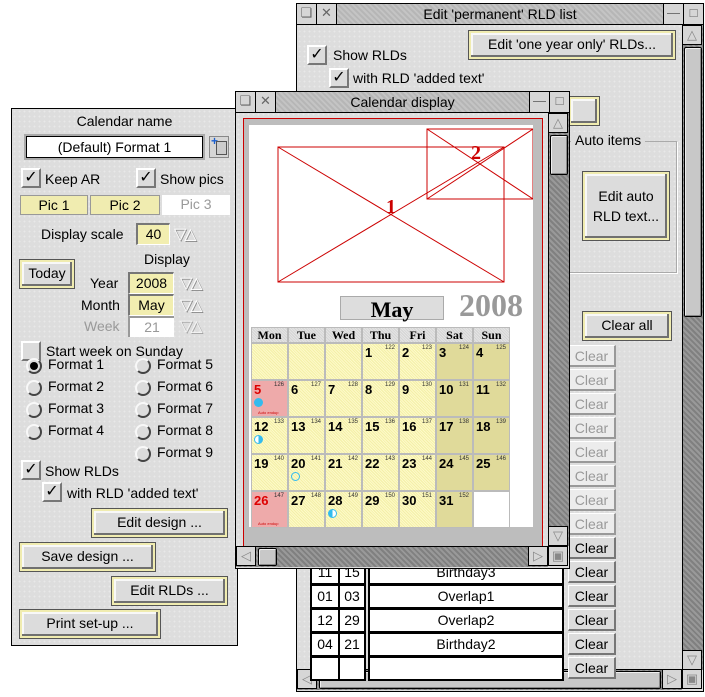  Describe the element at coordinates (538, 556) in the screenshot. I see `scroll-right-icon: ▷` at that location.